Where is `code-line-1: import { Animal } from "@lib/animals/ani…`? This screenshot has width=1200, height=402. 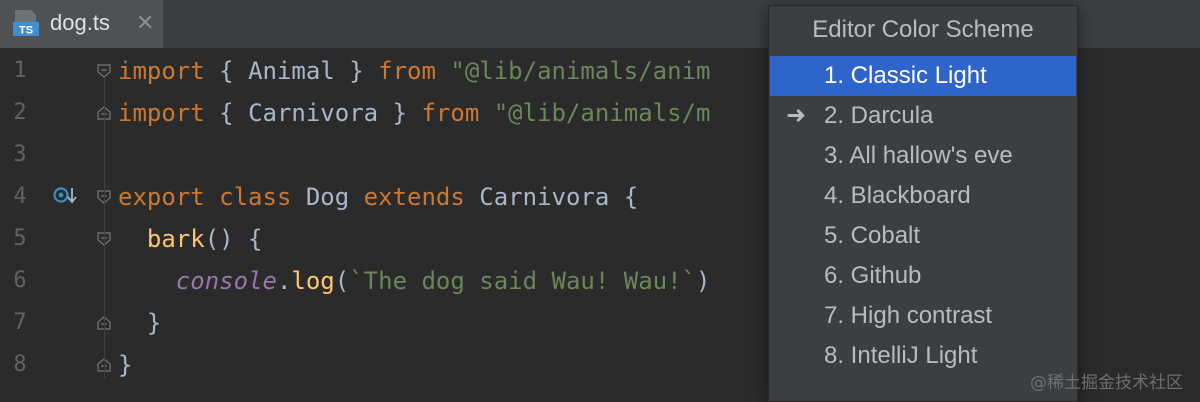 code-line-1: import { Animal } from "@lib/animals/ani… is located at coordinates (414, 71).